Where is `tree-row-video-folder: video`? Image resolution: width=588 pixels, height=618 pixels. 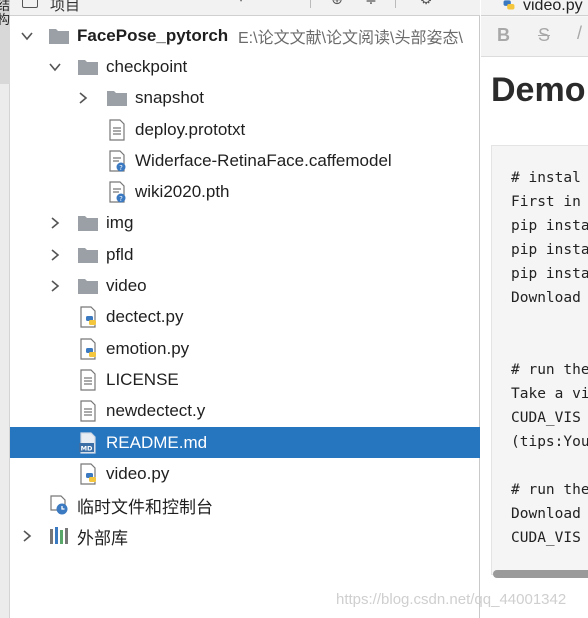
tree-row-video-folder: video is located at coordinates (245, 285).